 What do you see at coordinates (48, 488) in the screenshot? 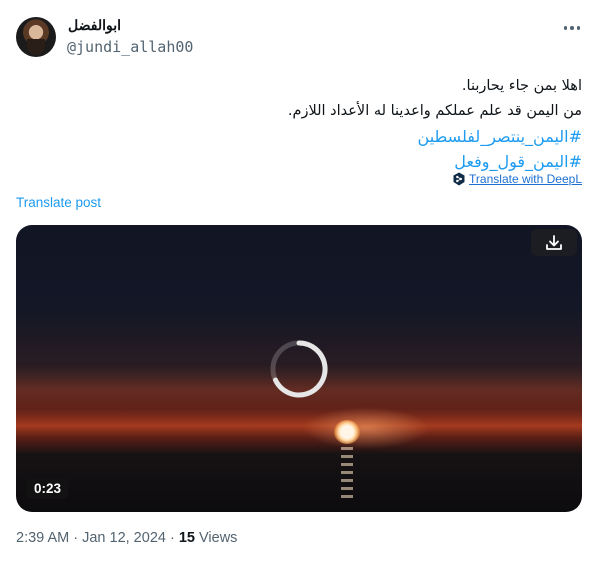
I see `video-duration-badge: 0:23` at bounding box center [48, 488].